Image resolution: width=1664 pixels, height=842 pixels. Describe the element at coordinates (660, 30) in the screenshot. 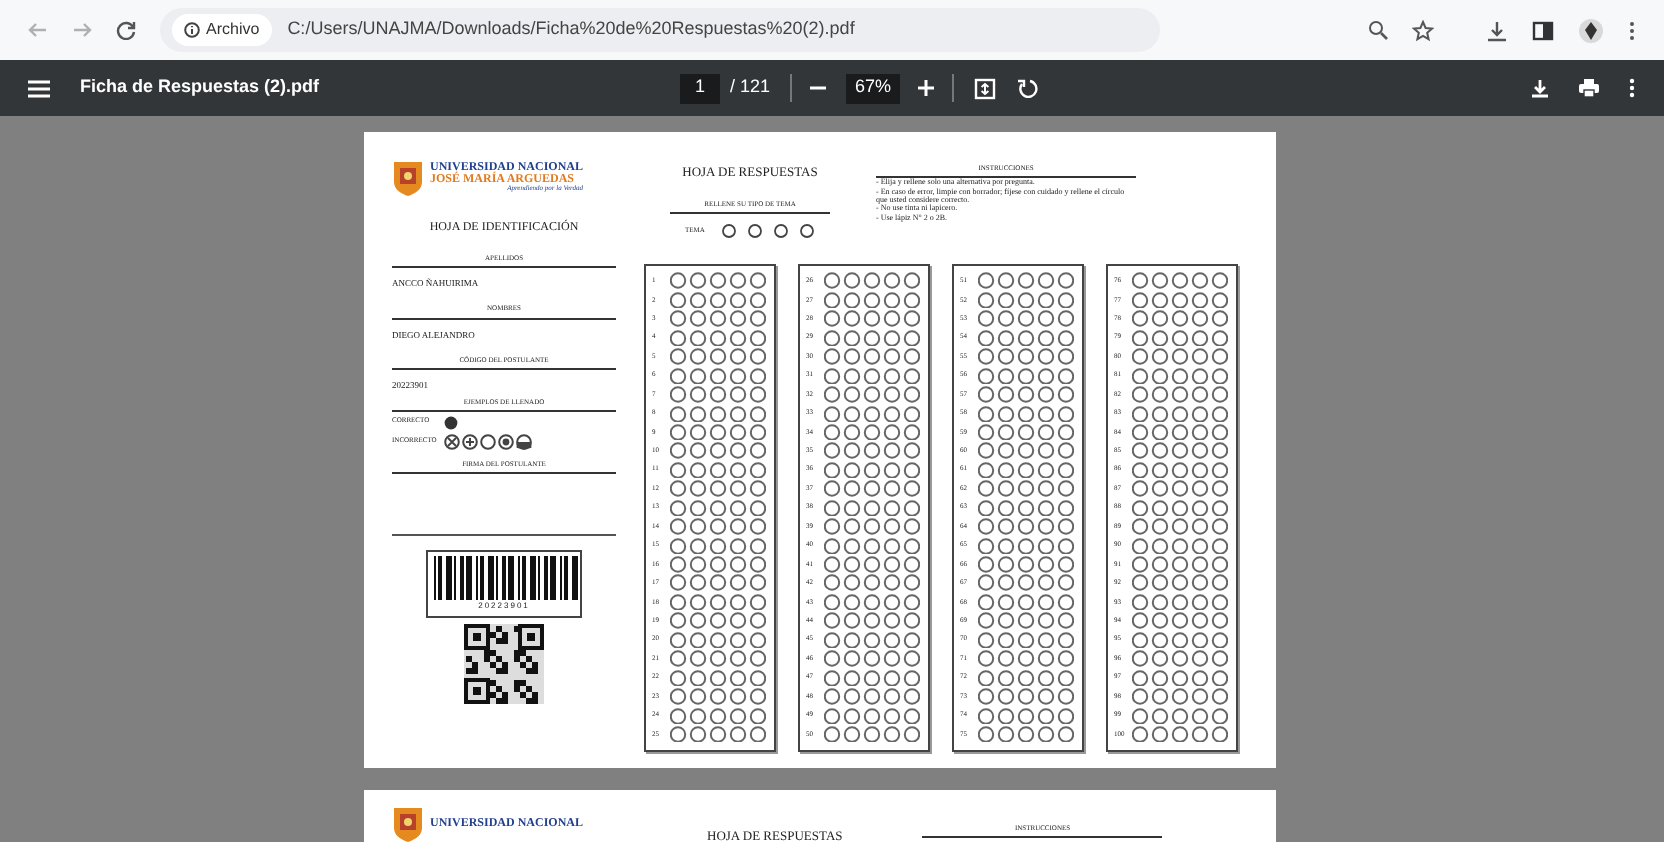

I see `address-bar: Archivo C:/Users/UNAJMA/Downloads/Ficha%20de%20Respuestas%20(2).pdf` at that location.